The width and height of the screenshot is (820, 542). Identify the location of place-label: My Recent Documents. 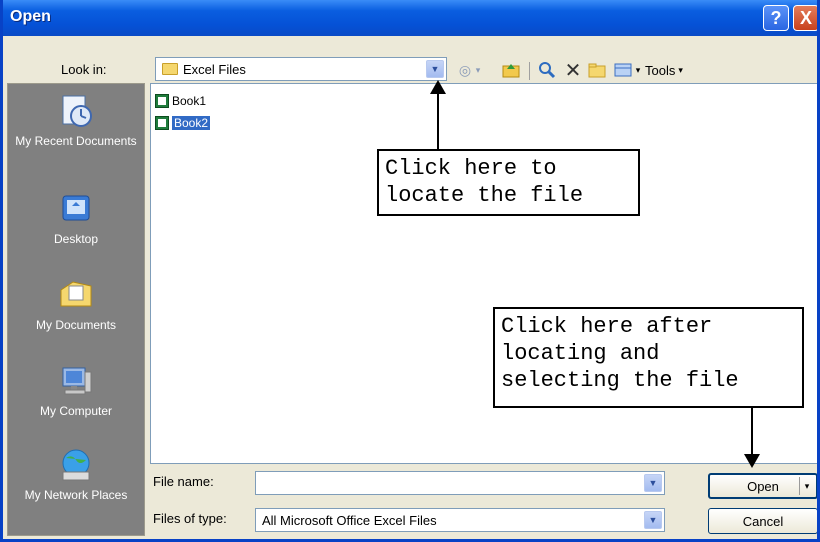
(76, 141).